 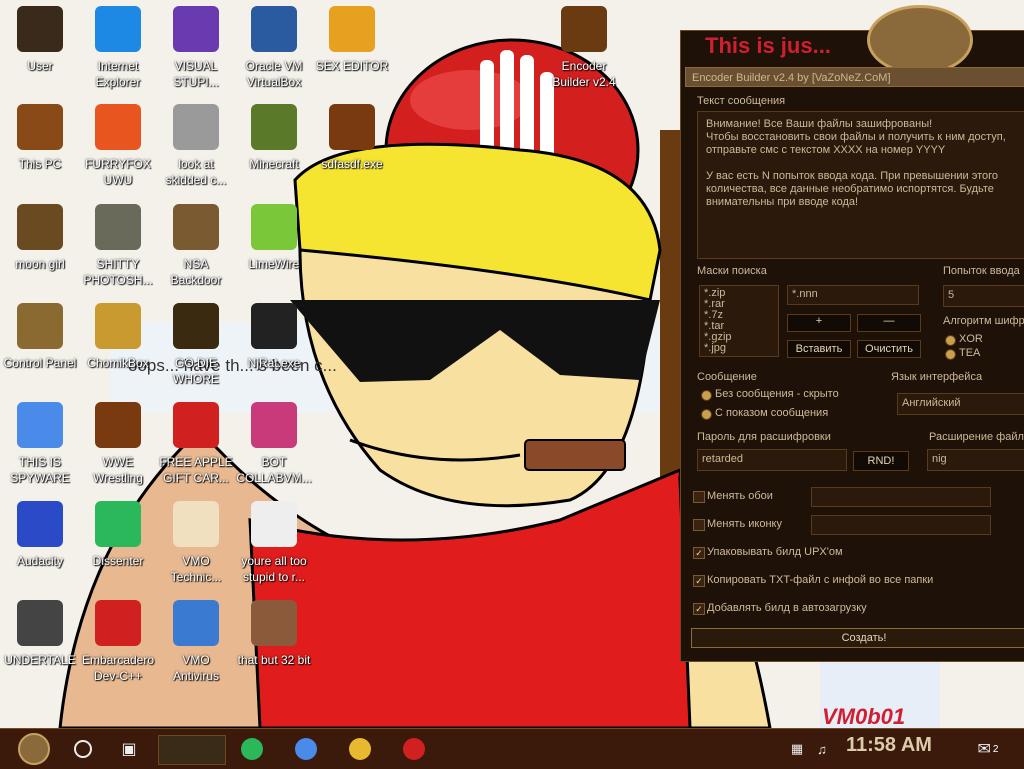 I want to click on desktop-icon: VMO Antivirus, so click(x=196, y=642).